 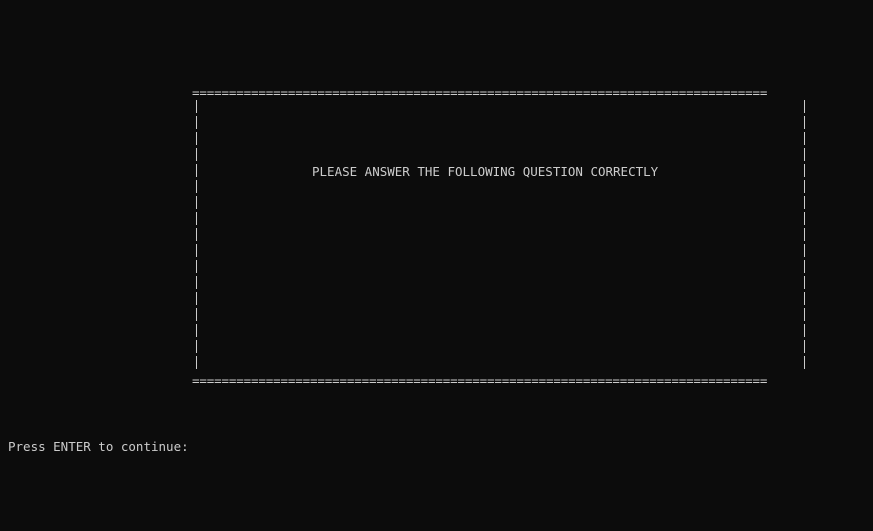 What do you see at coordinates (196, 236) in the screenshot?
I see `box-left-border` at bounding box center [196, 236].